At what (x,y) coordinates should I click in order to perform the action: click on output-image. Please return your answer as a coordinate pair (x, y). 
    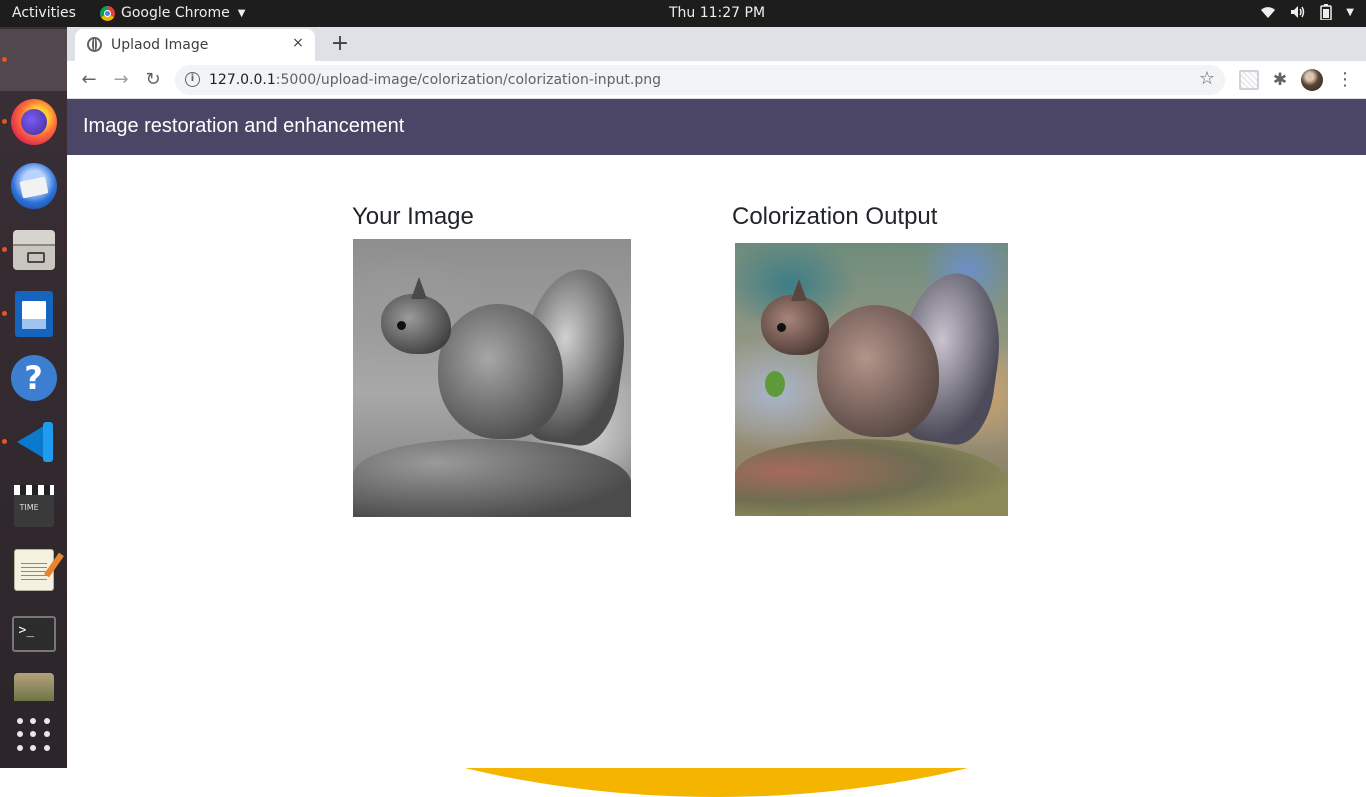
    Looking at the image, I should click on (871, 379).